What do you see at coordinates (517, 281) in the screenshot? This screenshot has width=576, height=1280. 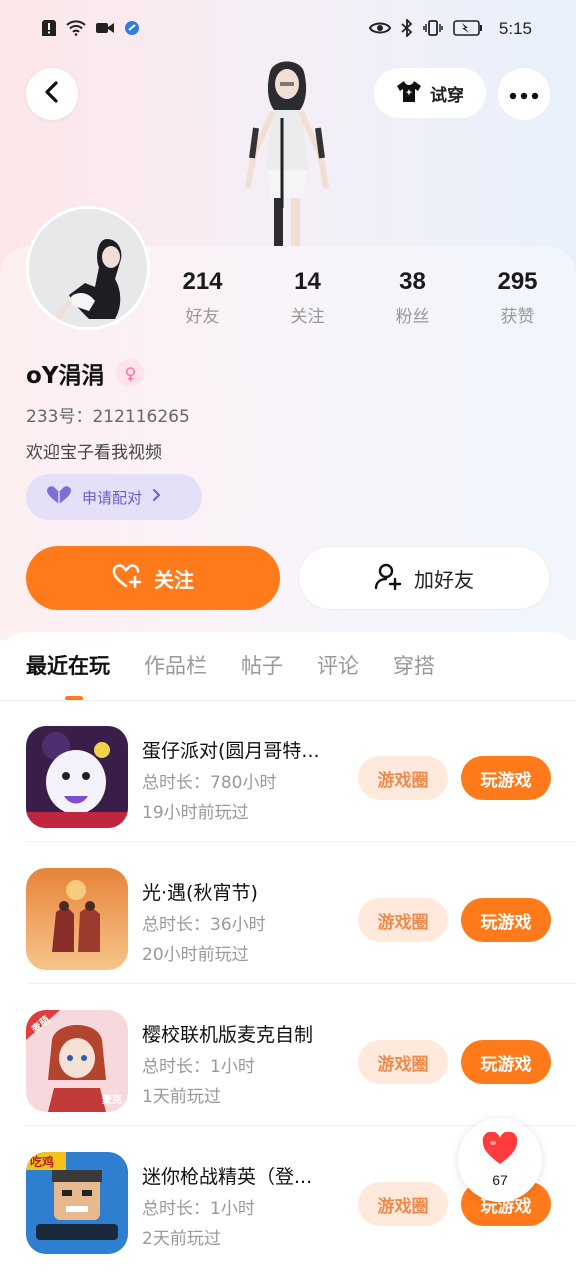 I see `stat-value: 295` at bounding box center [517, 281].